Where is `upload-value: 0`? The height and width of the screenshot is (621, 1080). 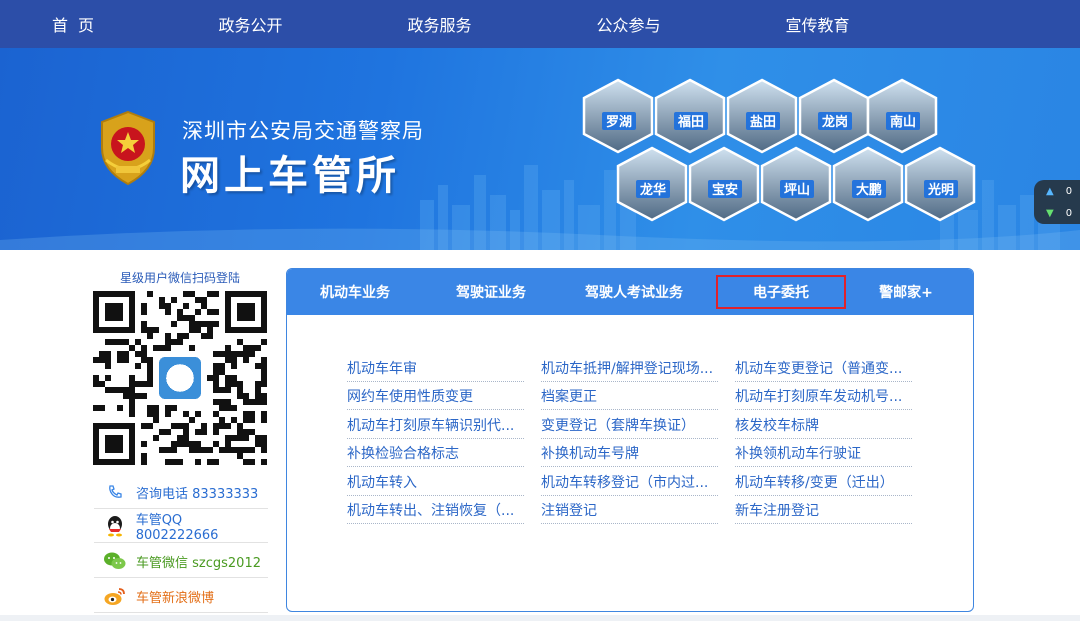 upload-value: 0 is located at coordinates (1069, 191).